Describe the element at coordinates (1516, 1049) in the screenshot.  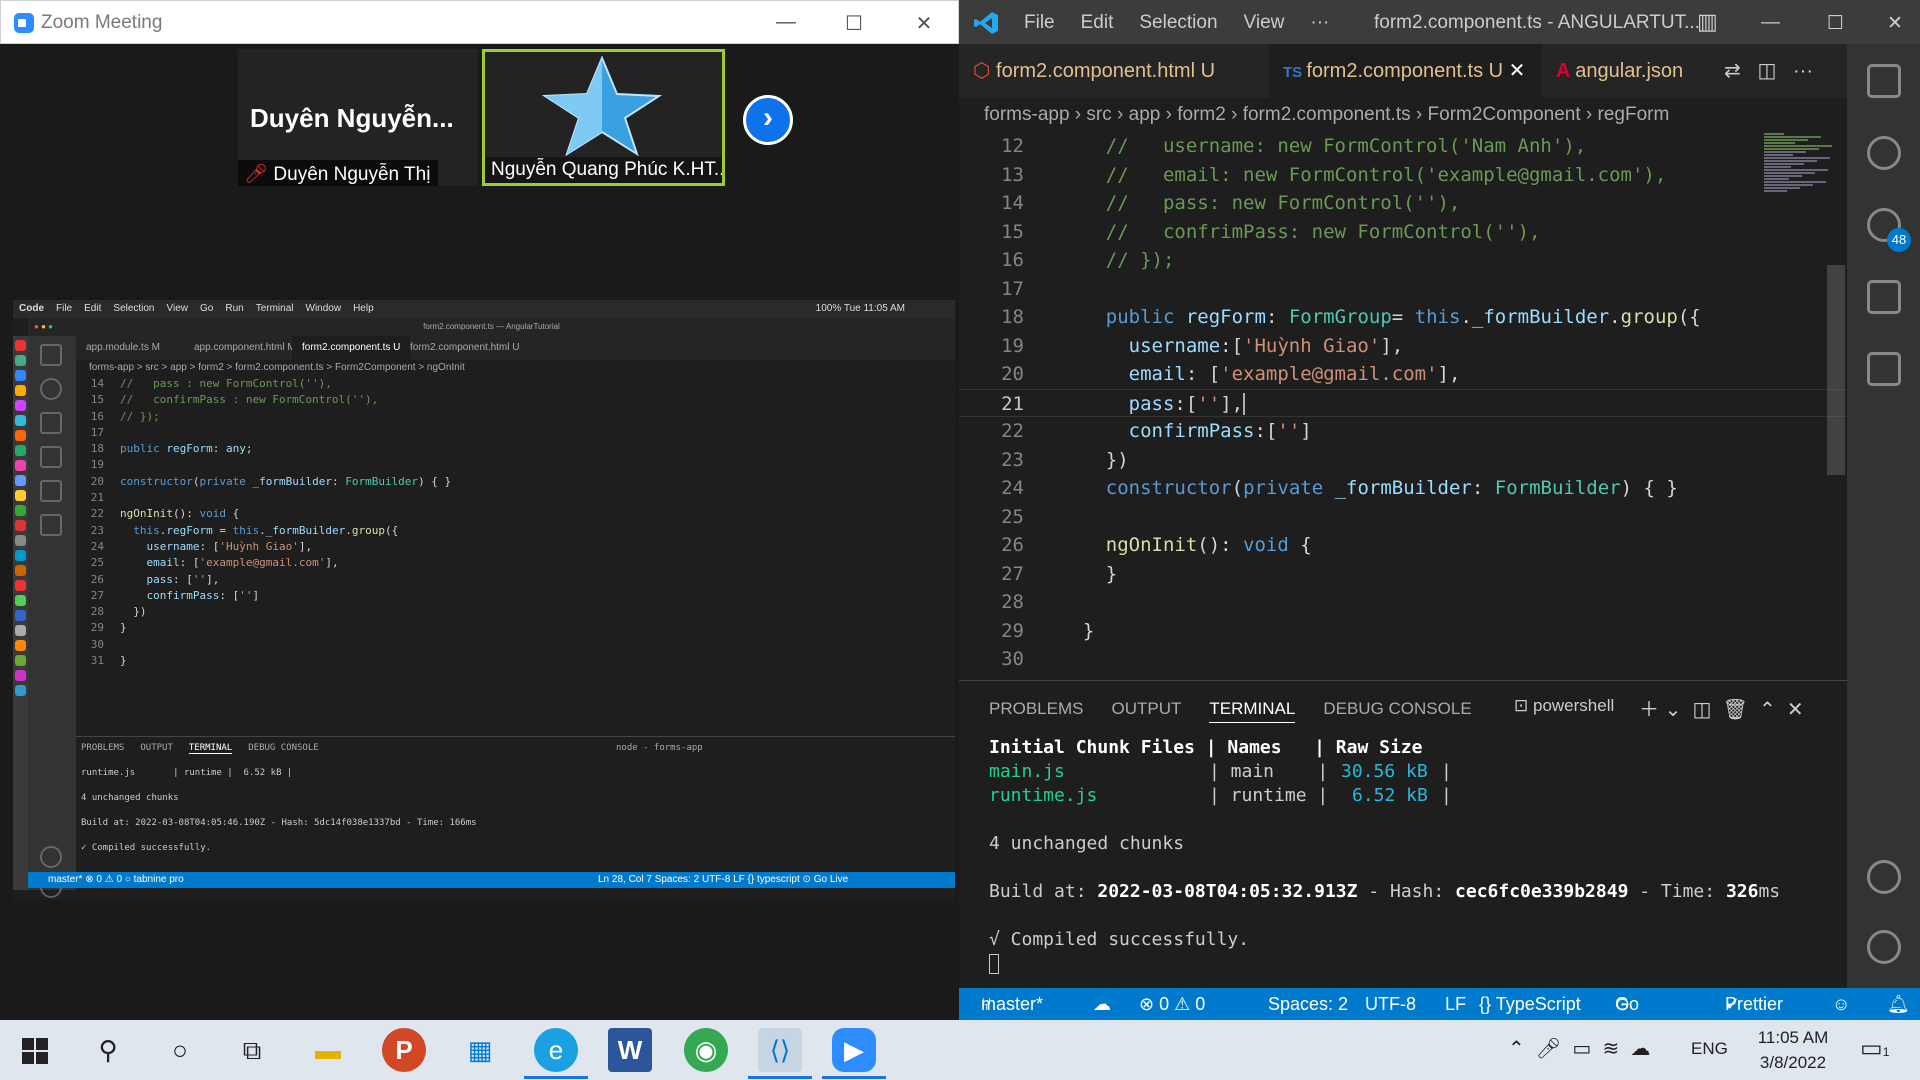
I see `chevron-up-icon: ⌃` at that location.